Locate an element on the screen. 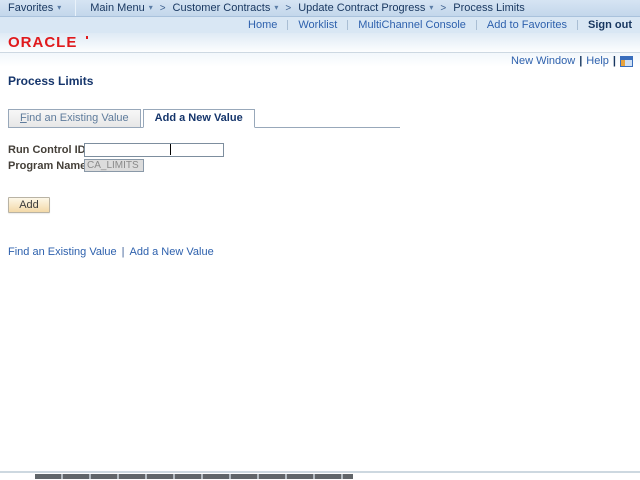 Image resolution: width=640 pixels, height=480 pixels. program-name-field is located at coordinates (114, 165).